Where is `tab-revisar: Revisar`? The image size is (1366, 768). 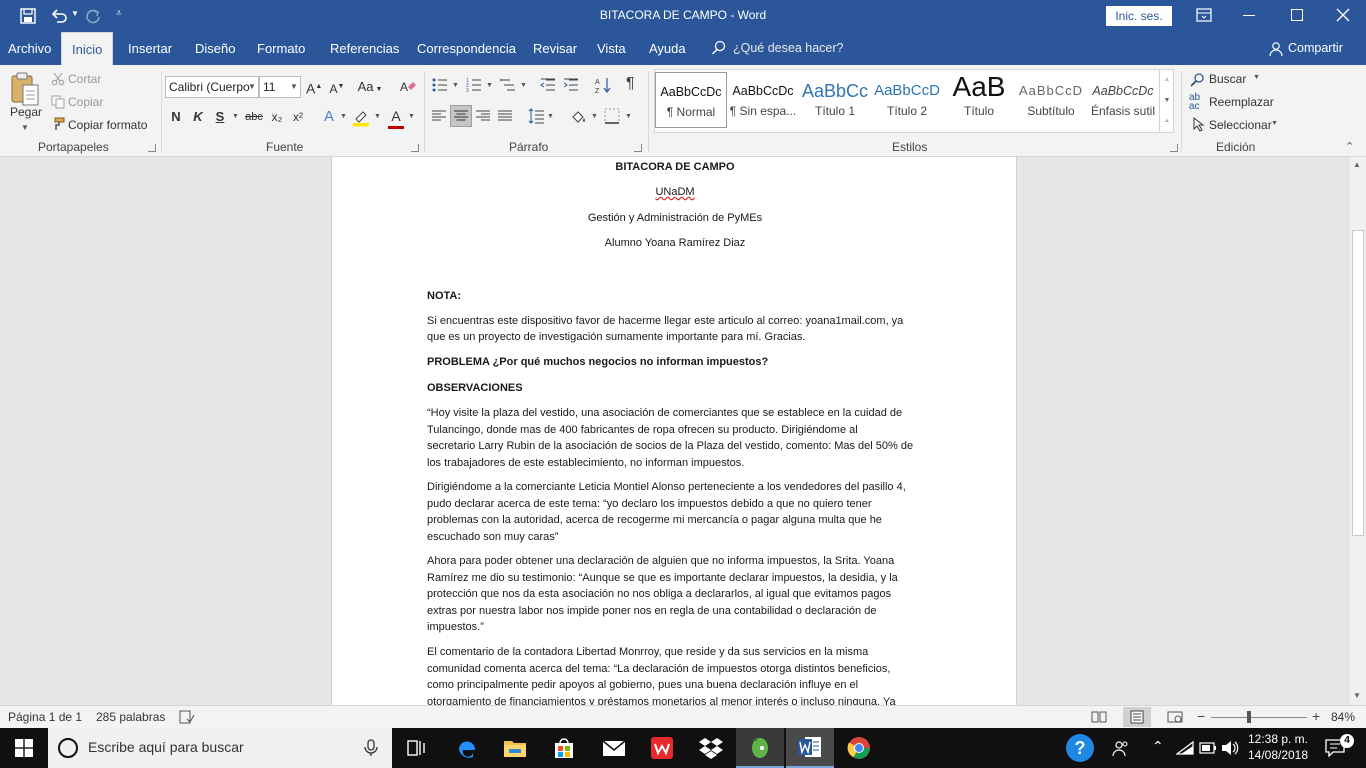
tab-revisar: Revisar is located at coordinates (555, 48).